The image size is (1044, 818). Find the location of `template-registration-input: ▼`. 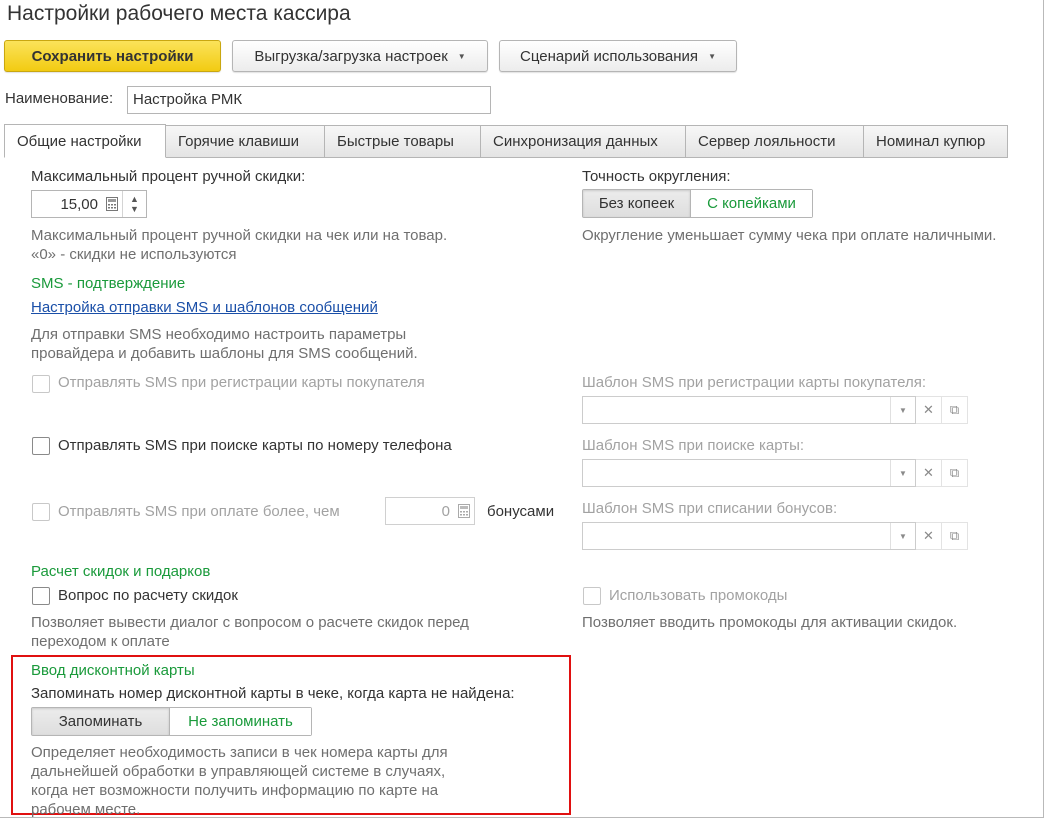

template-registration-input: ▼ is located at coordinates (749, 410).